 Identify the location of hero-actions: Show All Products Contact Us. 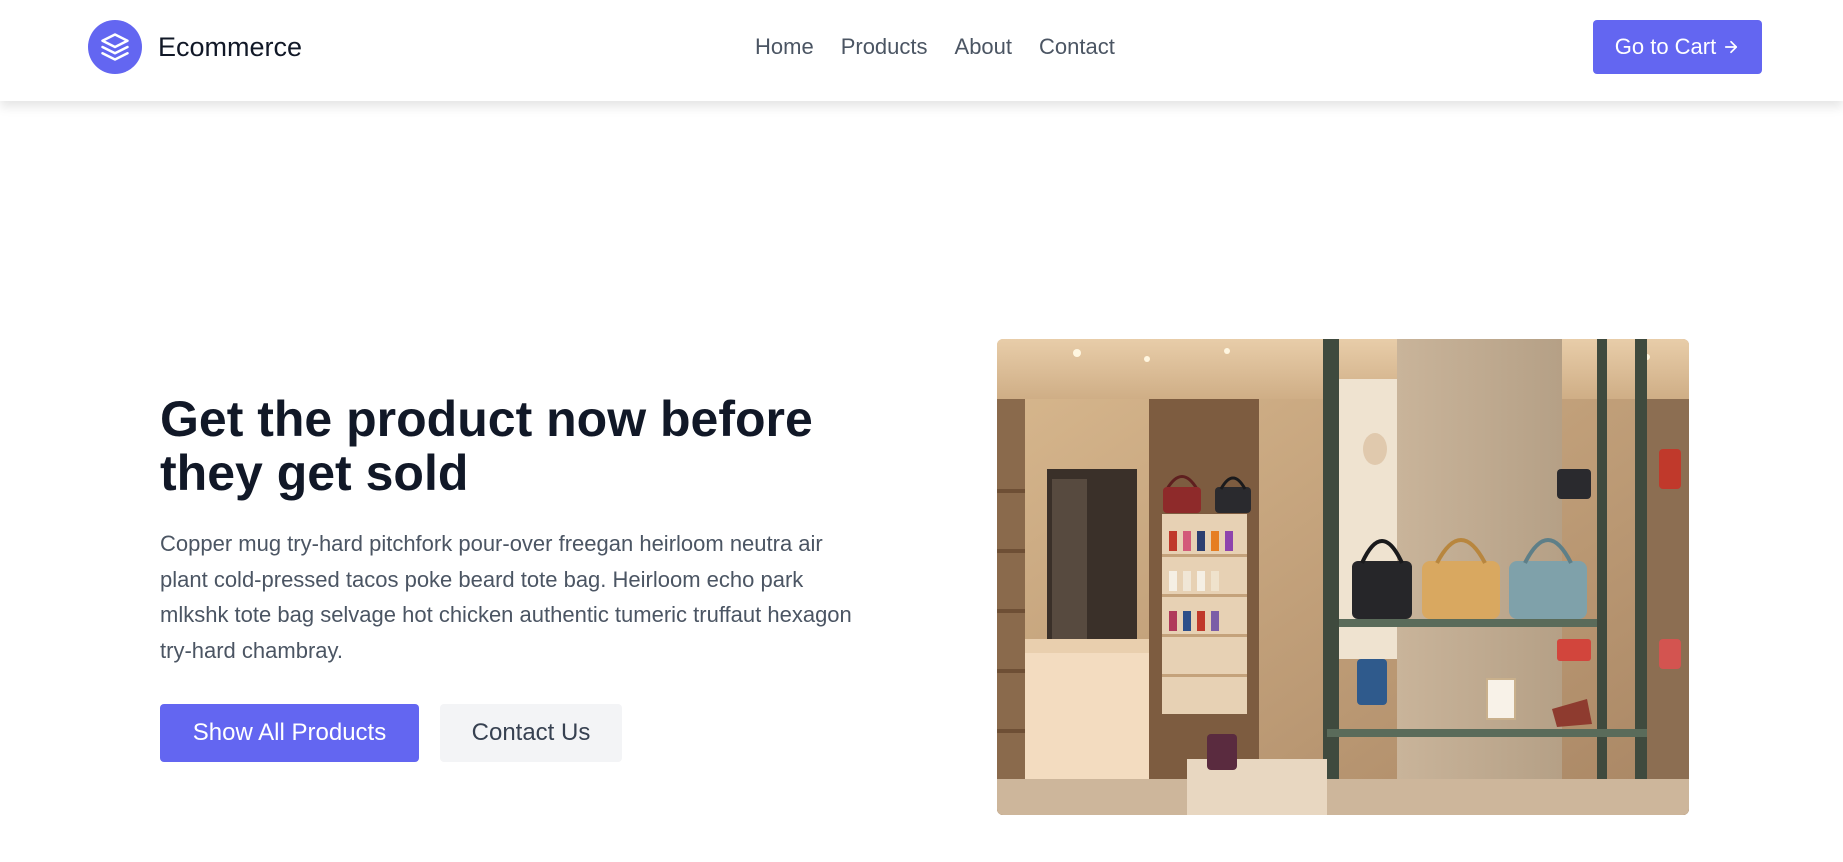
(391, 733).